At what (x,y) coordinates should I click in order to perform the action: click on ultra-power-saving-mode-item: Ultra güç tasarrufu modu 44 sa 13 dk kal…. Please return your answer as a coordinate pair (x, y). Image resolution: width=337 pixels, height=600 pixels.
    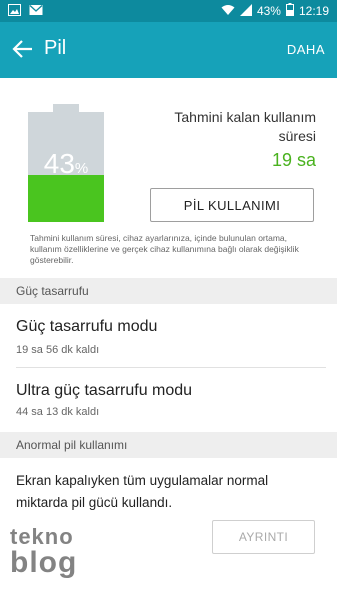
    Looking at the image, I should click on (168, 400).